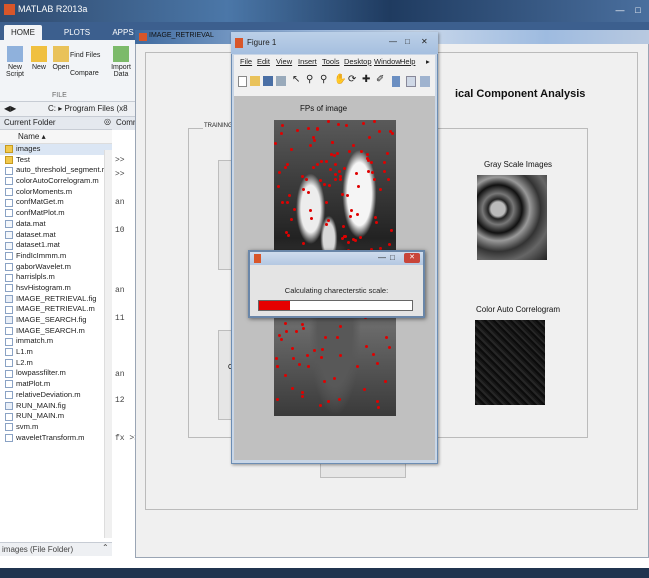 The image size is (649, 578). Describe the element at coordinates (56, 427) in the screenshot. I see `file-list-item: svm.m` at that location.